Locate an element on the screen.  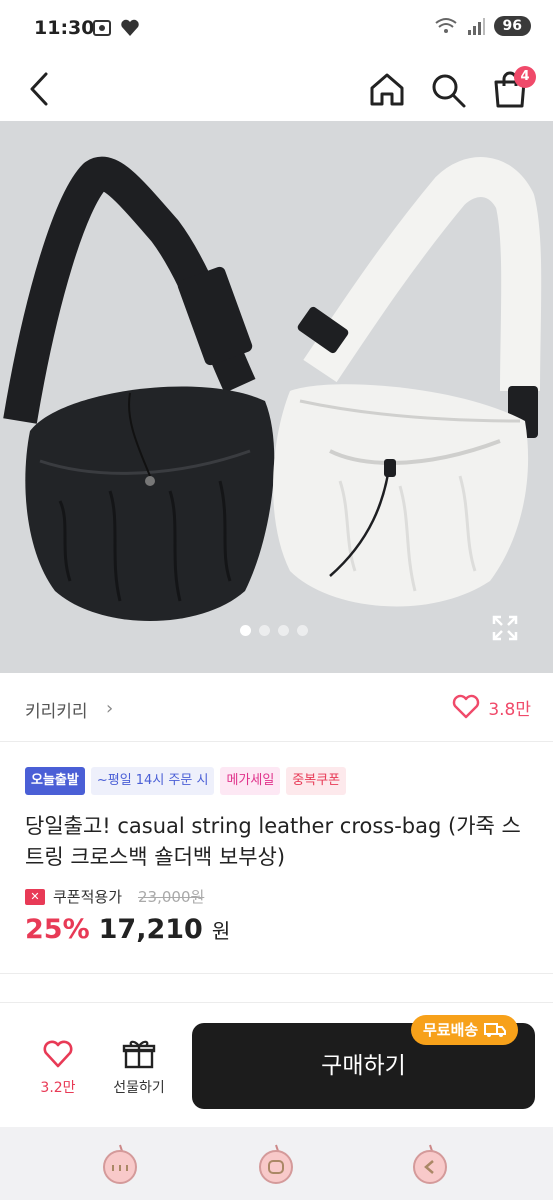
expand-icon is located at coordinates (505, 628).